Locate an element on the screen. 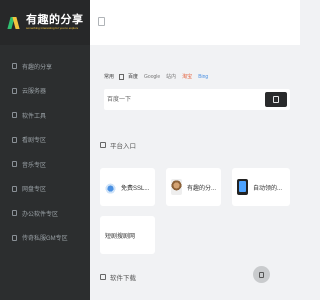 This screenshot has height=300, width=320. top-bar is located at coordinates (195, 22).